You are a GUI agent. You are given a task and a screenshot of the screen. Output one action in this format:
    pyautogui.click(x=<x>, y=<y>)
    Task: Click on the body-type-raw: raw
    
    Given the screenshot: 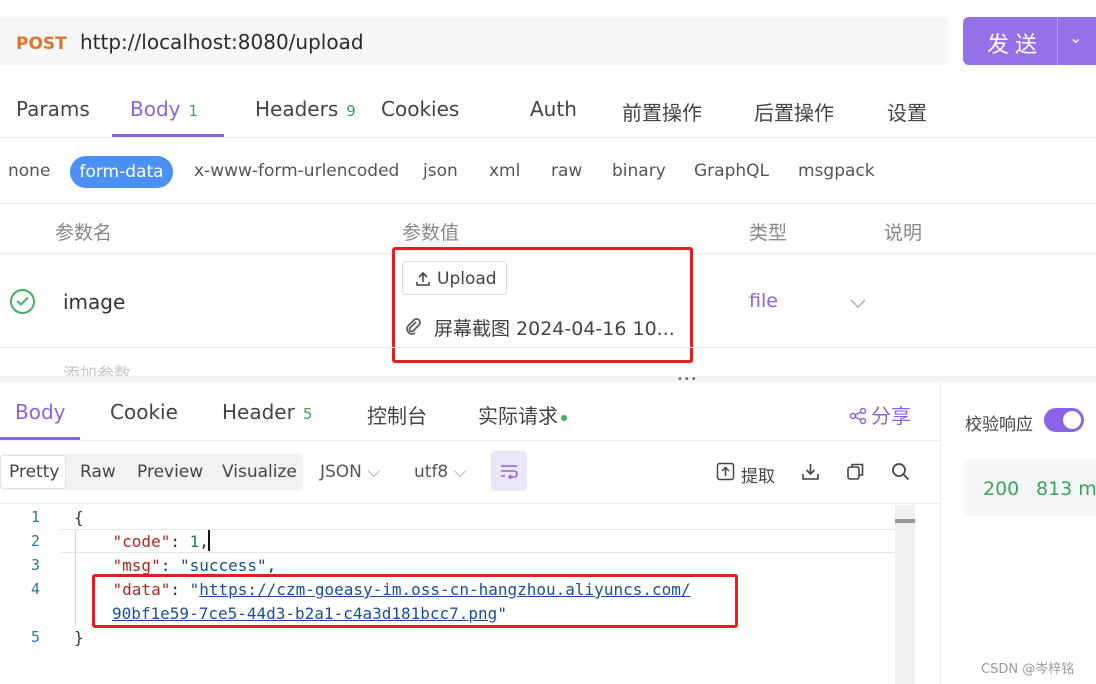 What is the action you would take?
    pyautogui.click(x=566, y=171)
    